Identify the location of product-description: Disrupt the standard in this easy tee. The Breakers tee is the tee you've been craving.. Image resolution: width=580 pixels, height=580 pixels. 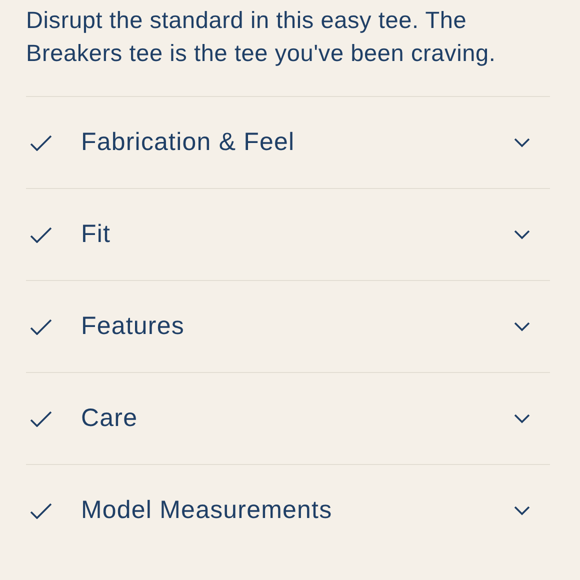
(261, 37).